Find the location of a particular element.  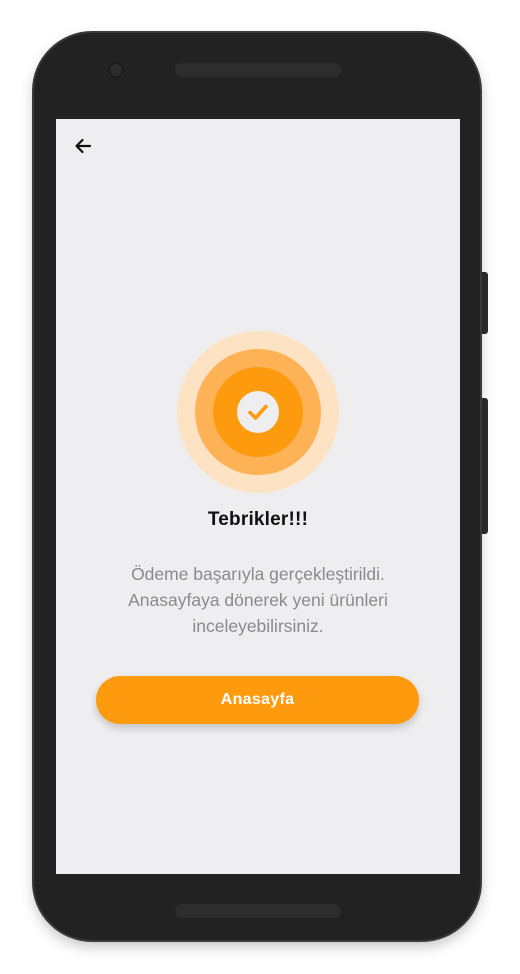

success-badge is located at coordinates (258, 412).